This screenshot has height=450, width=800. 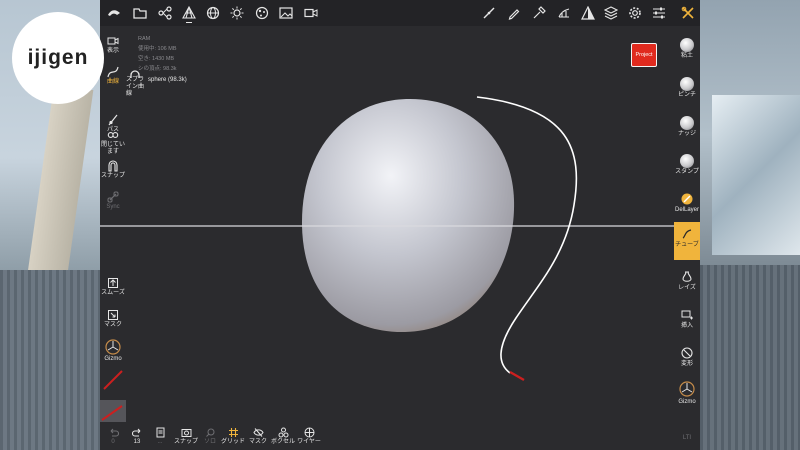 I want to click on picker-icon, so click(x=539, y=13).